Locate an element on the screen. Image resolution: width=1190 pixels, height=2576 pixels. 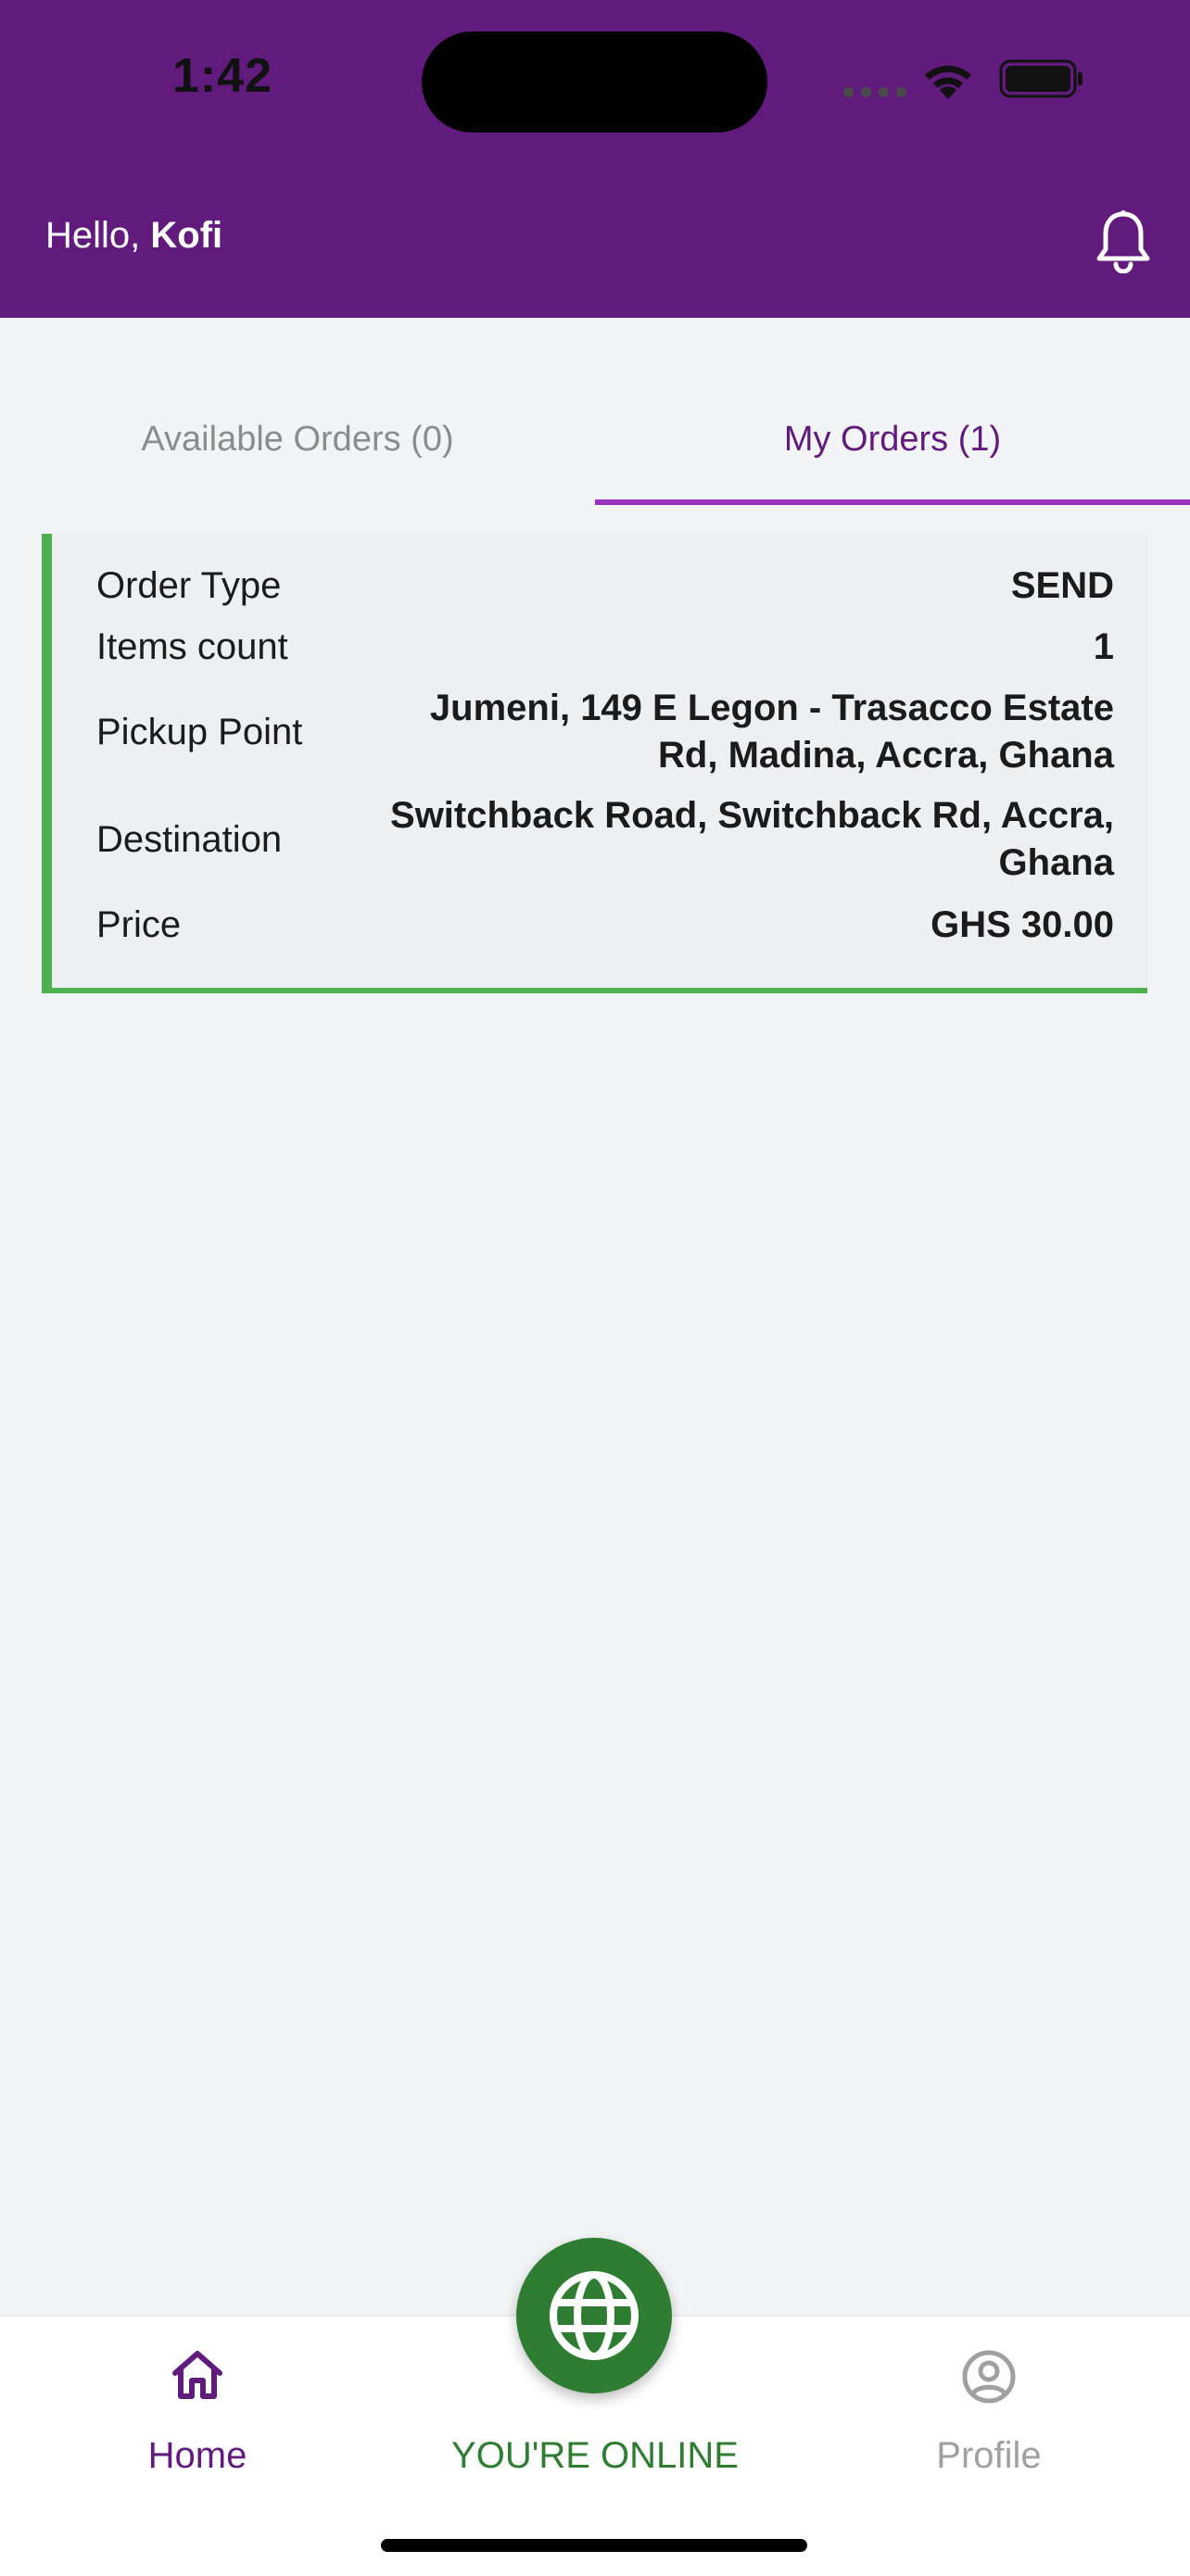
globe-icon is located at coordinates (594, 2315).